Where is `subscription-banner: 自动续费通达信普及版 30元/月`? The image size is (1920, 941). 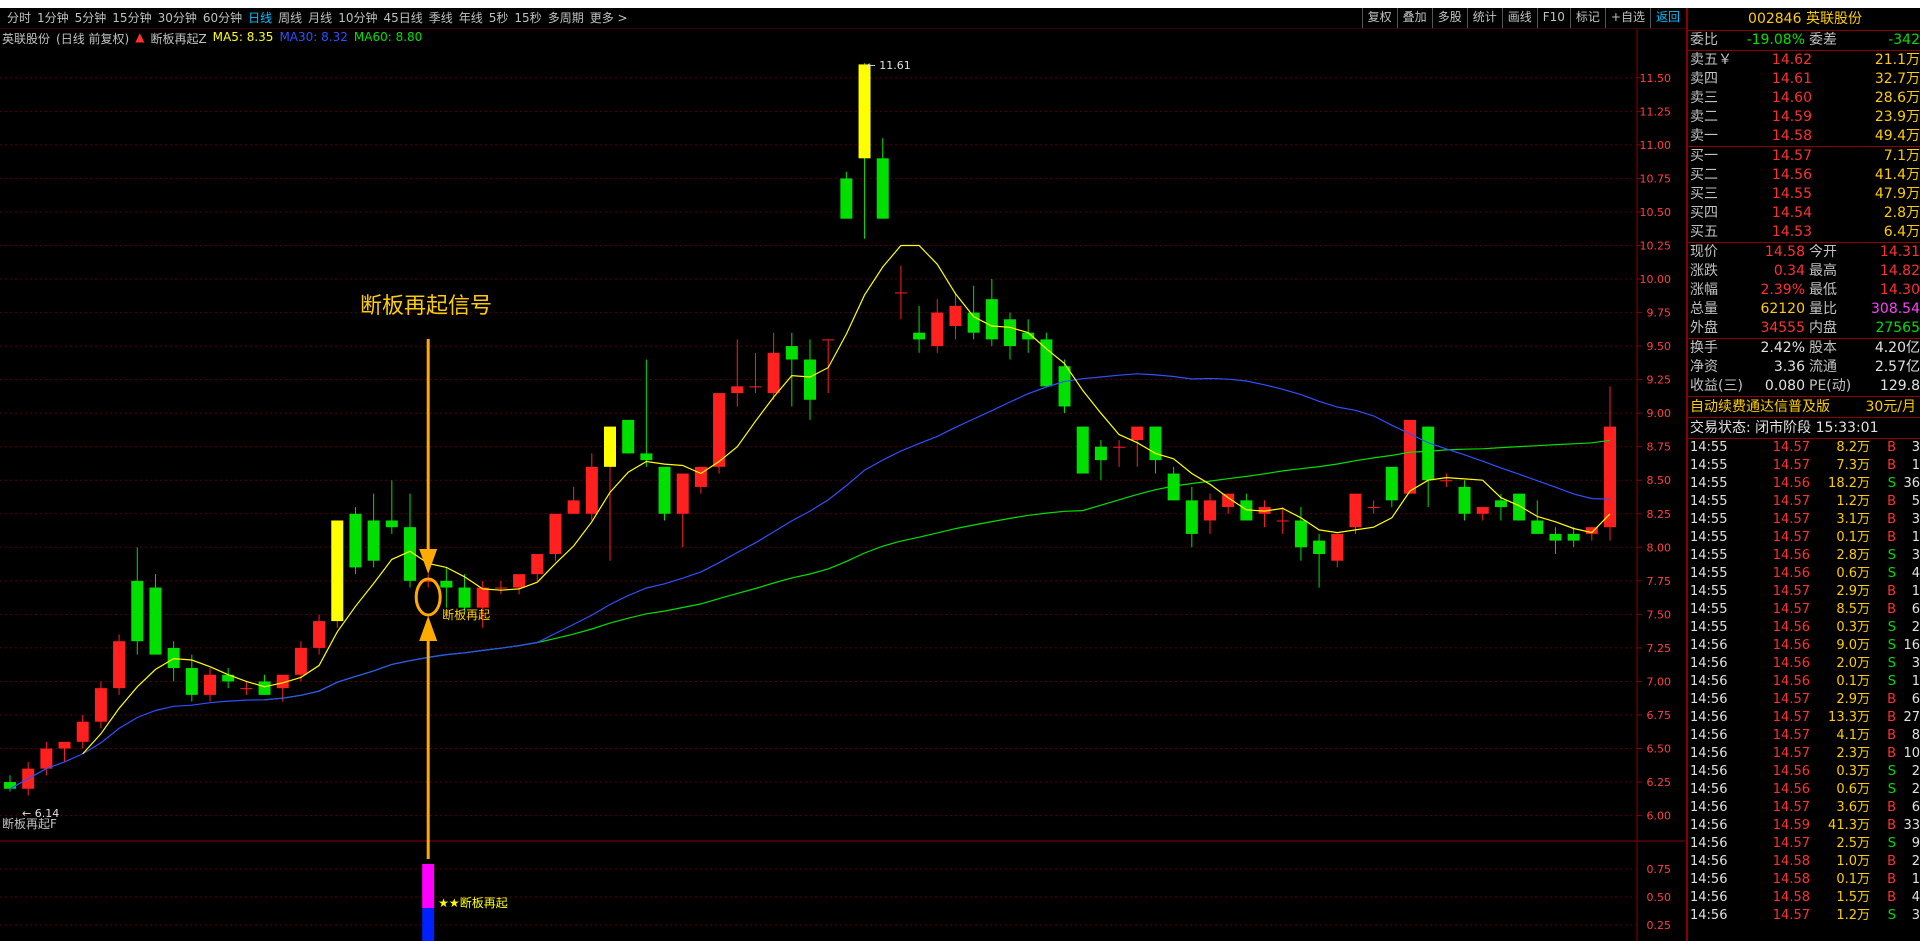
subscription-banner: 自动续费通达信普及版 30元/月 is located at coordinates (1804, 407).